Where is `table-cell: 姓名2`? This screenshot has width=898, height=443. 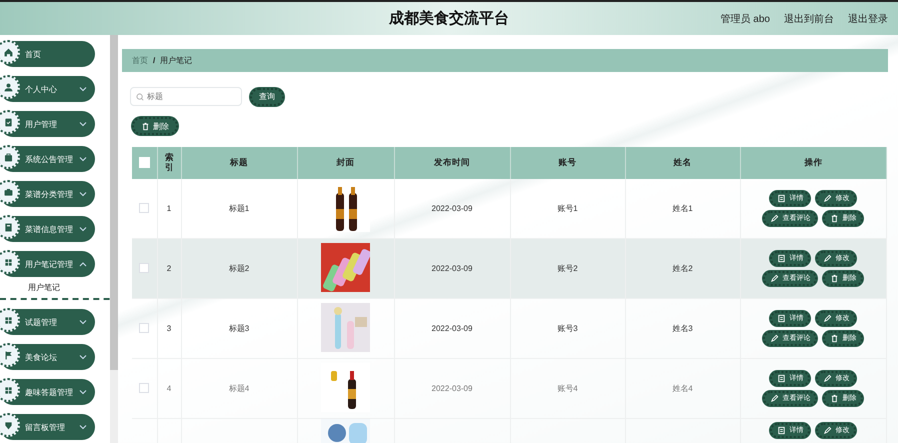
table-cell: 姓名2 is located at coordinates (682, 268).